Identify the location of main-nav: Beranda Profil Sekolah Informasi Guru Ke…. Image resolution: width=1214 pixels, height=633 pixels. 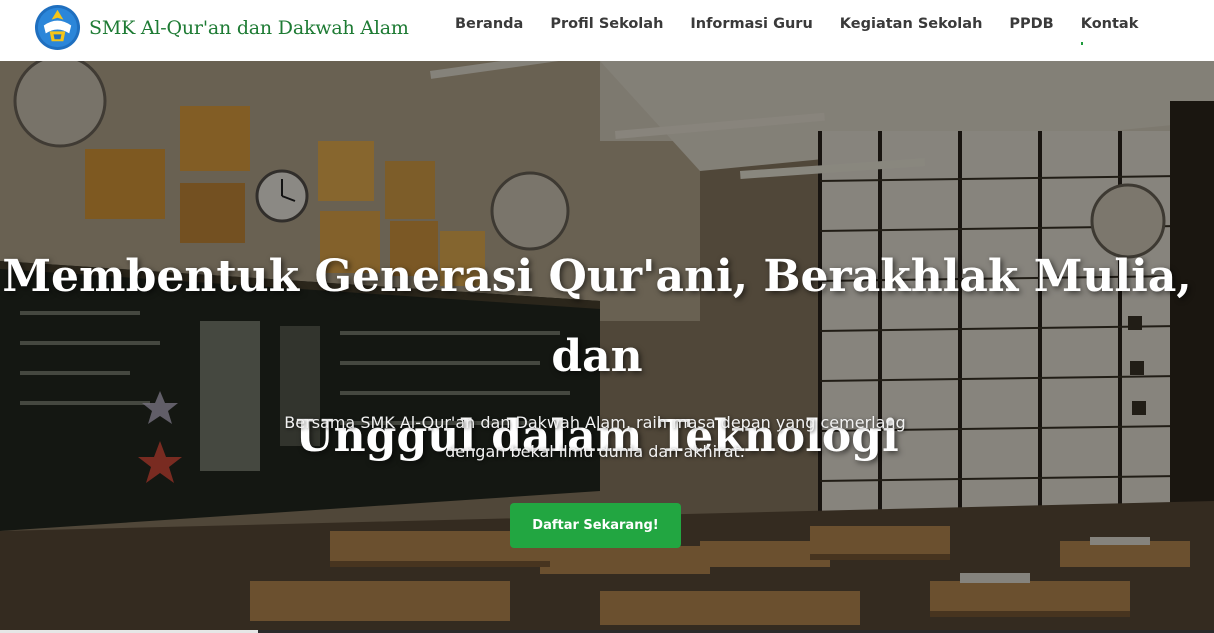
(810, 24).